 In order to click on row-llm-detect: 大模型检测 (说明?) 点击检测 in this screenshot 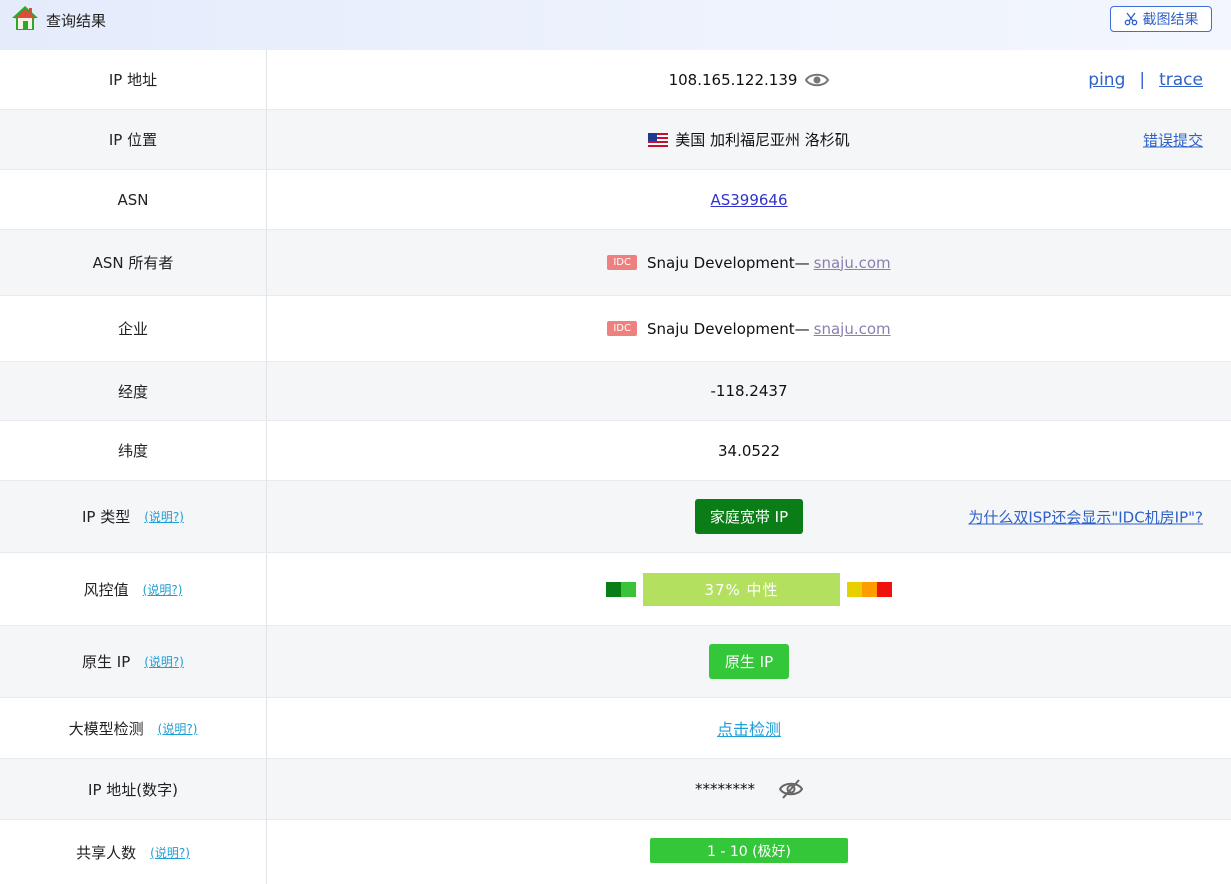, I will do `click(615, 728)`.